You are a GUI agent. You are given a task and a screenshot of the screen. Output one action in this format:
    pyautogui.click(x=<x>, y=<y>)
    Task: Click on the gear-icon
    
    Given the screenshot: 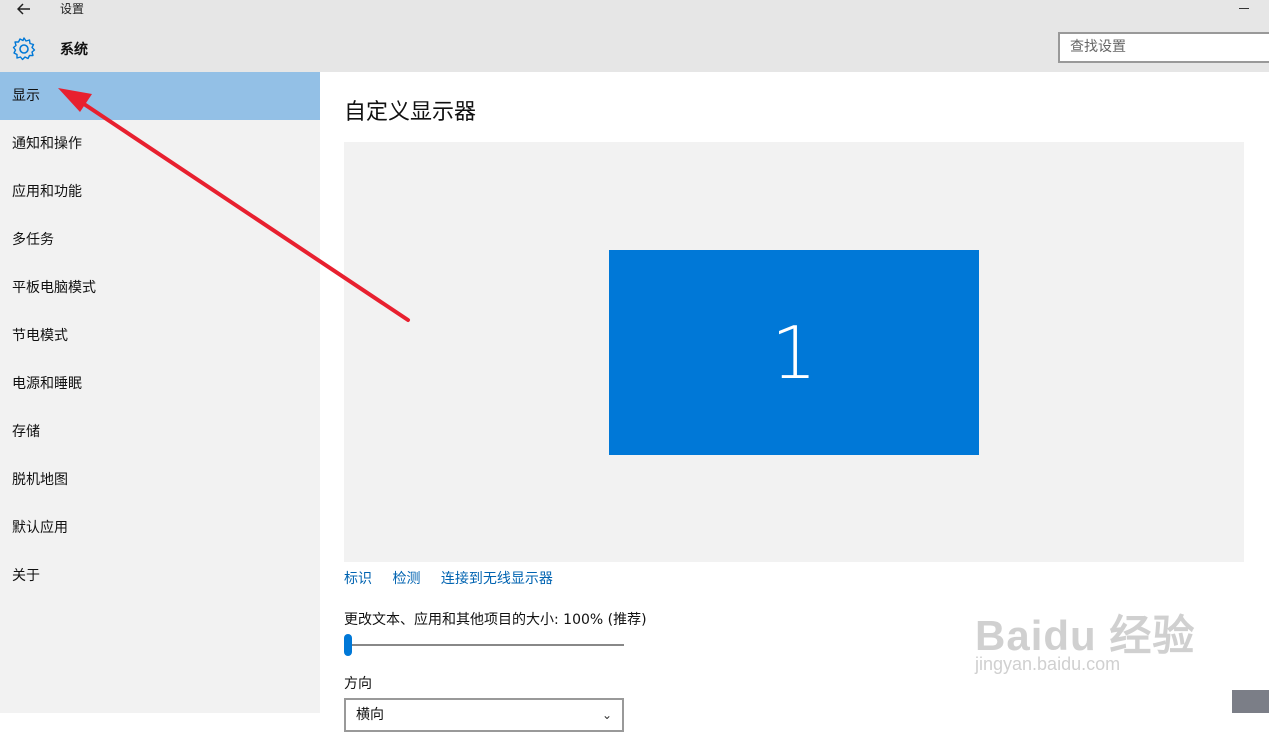 What is the action you would take?
    pyautogui.click(x=24, y=49)
    